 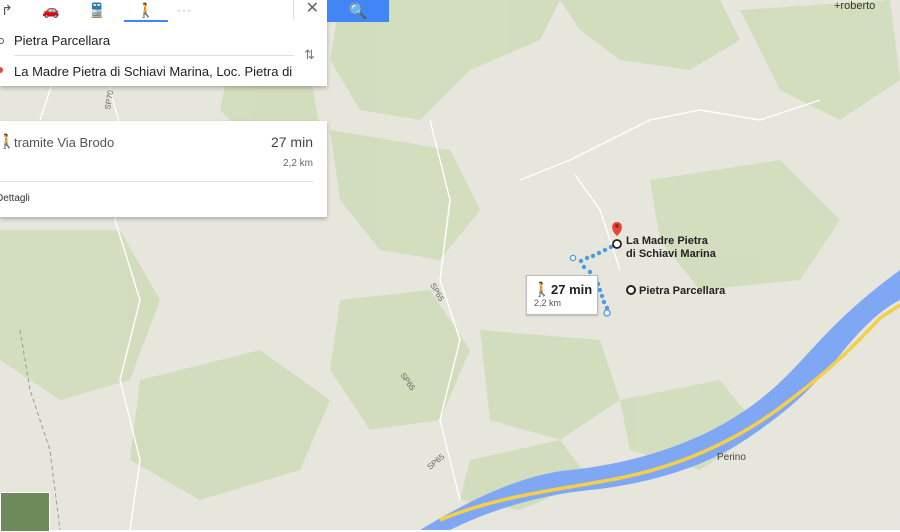 What do you see at coordinates (62, 40) in the screenshot?
I see `origin-text: Pietra Parcellara` at bounding box center [62, 40].